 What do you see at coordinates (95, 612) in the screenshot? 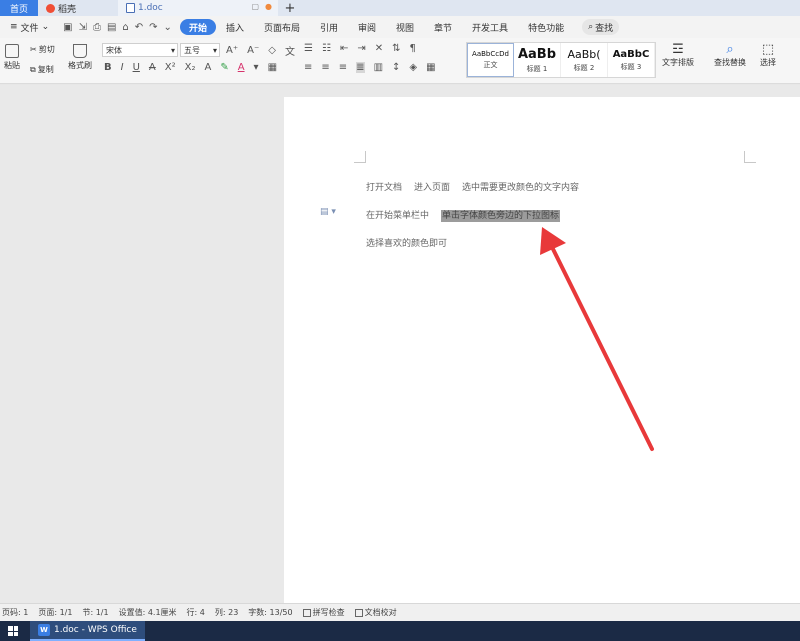
I see `status-section: 节: 1/1` at bounding box center [95, 612].